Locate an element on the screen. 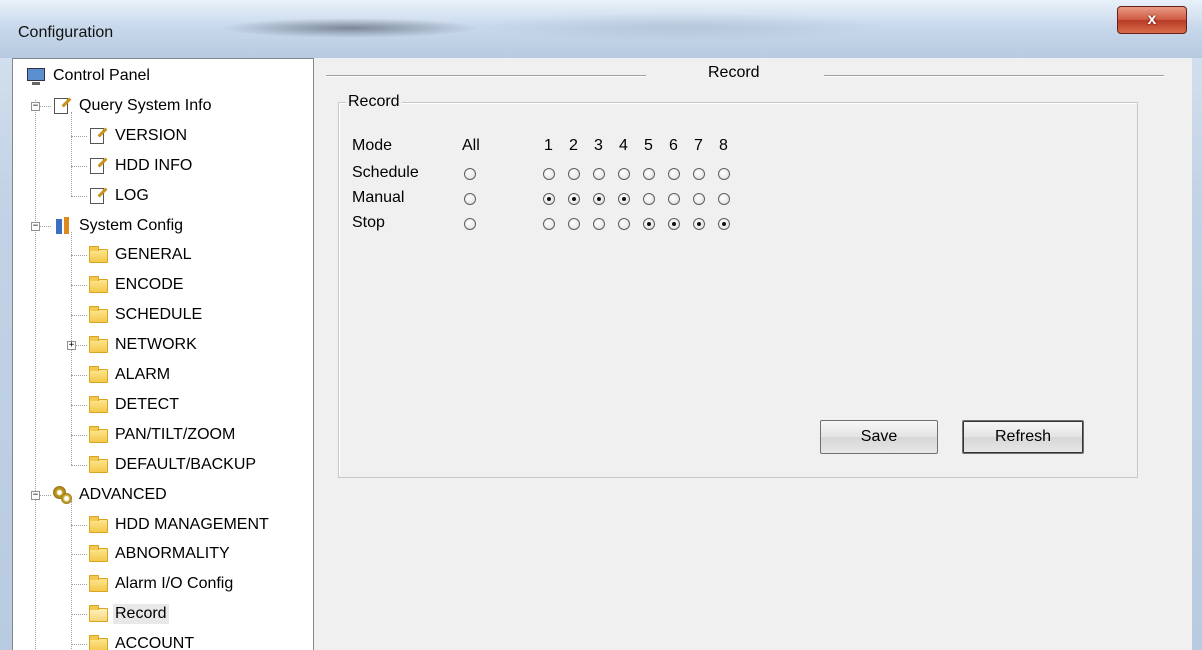  expand-icon: + is located at coordinates (71, 346).